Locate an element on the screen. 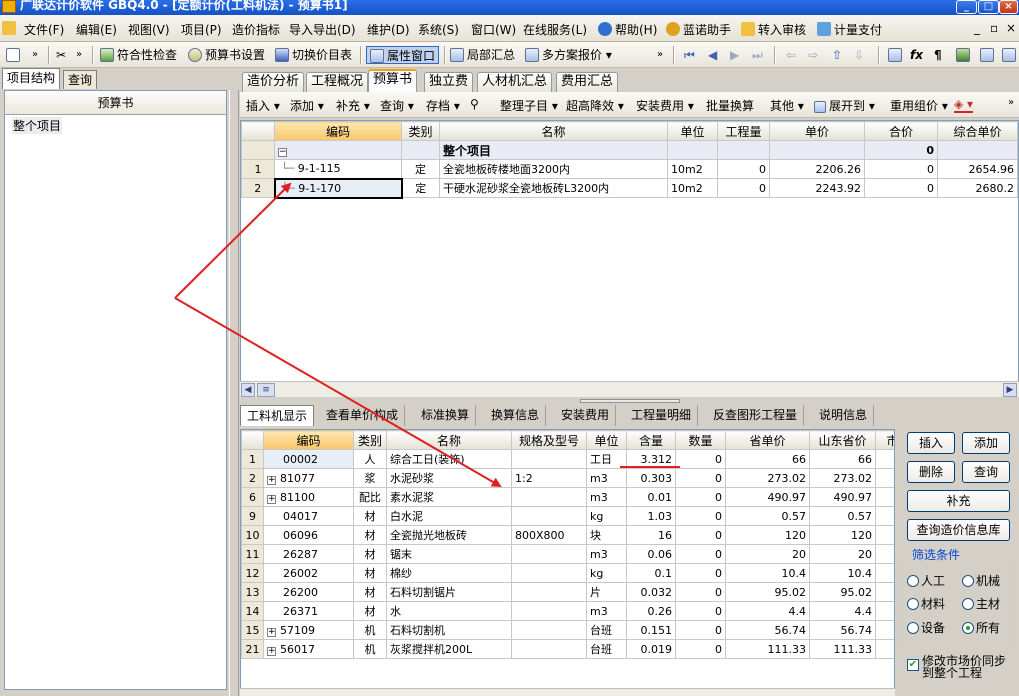 Image resolution: width=1019 pixels, height=696 pixels. tab-cost-analysis: 造价分析 is located at coordinates (273, 82).